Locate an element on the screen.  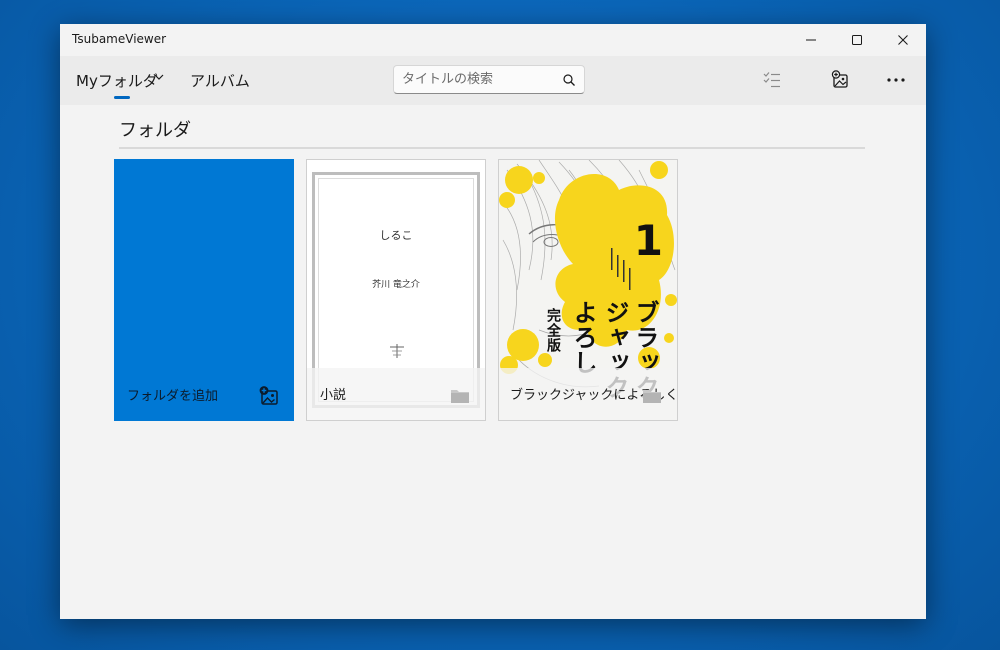
section-divider is located at coordinates (492, 148).